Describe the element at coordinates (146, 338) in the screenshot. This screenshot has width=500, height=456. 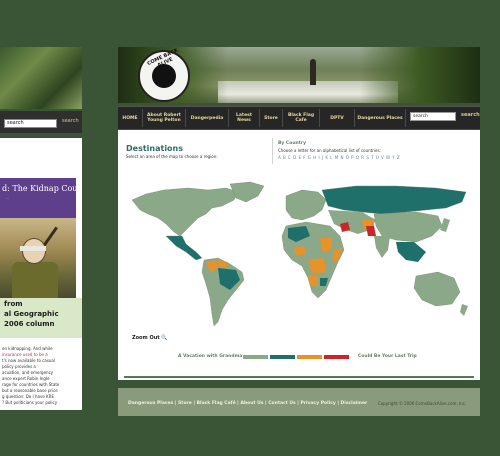
I see `zoom-out-label: Zoom Out` at that location.